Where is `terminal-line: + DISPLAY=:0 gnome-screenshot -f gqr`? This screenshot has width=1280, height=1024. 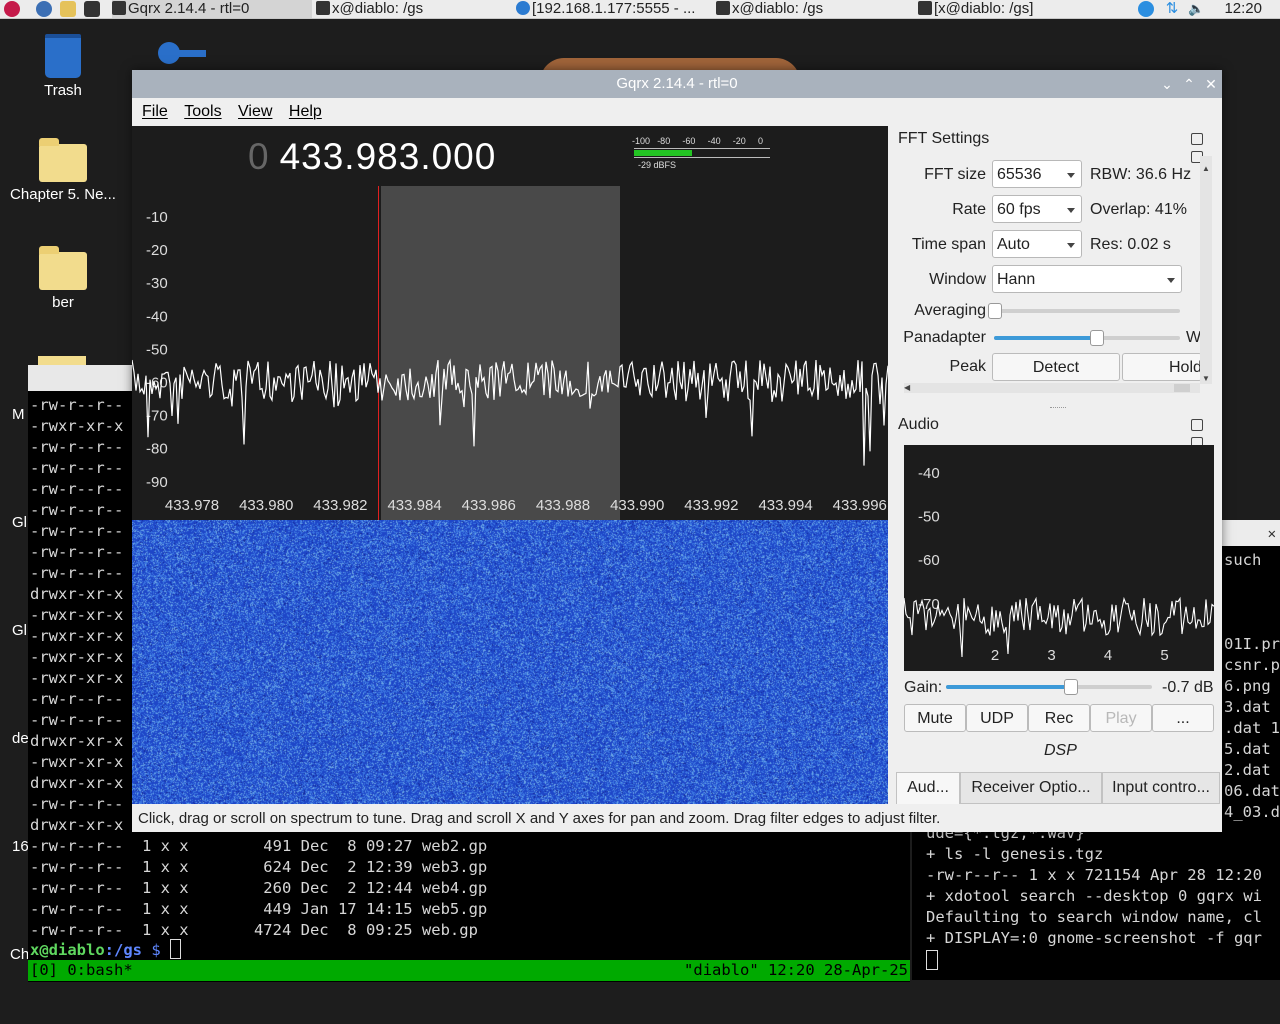 terminal-line: + DISPLAY=:0 gnome-screenshot -f gqr is located at coordinates (1094, 938).